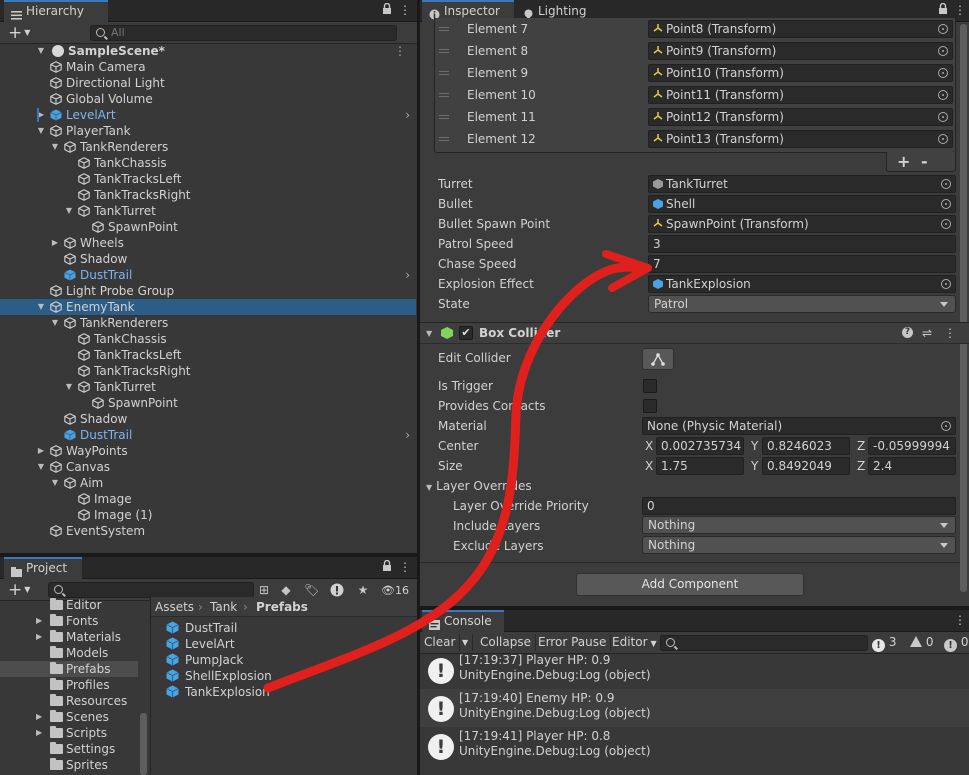  Describe the element at coordinates (19, 33) in the screenshot. I see `create-dropdown: + ▼` at that location.